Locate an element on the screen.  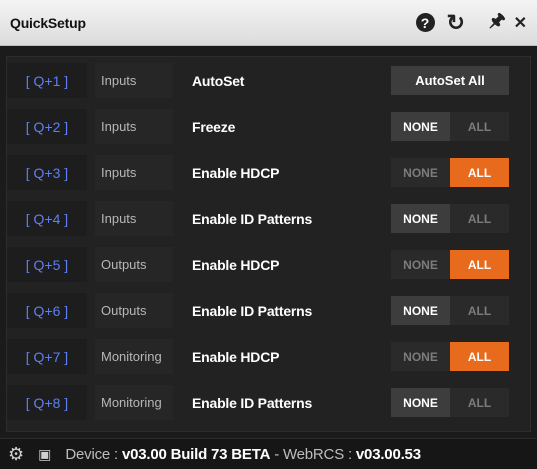
shortcut-key: [ Q+3 ] is located at coordinates (47, 172).